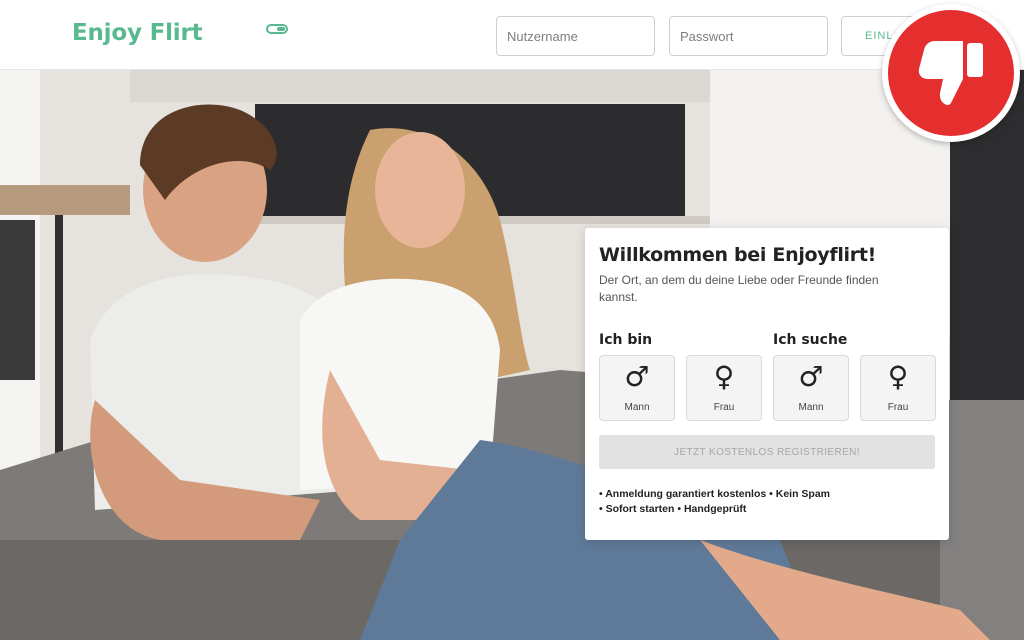 This screenshot has width=1024, height=640. I want to click on i-am-male-button: ♂ Mann, so click(637, 388).